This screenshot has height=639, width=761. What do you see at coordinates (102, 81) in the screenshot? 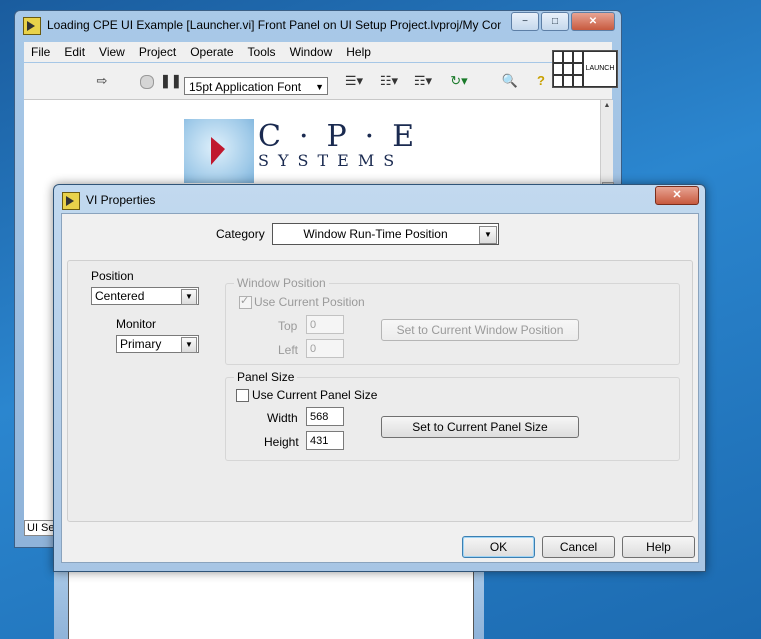
I see `run-arrow-icon: ⇨` at bounding box center [102, 81].